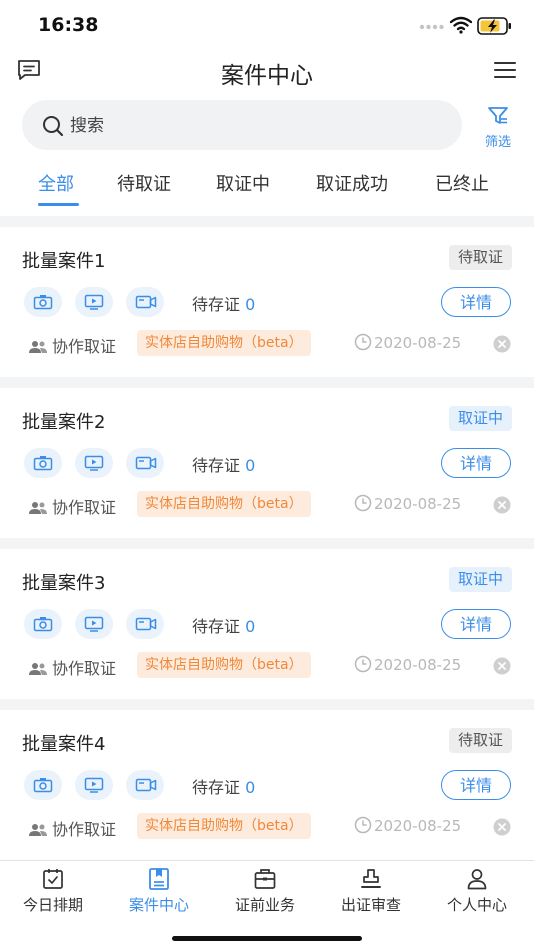  What do you see at coordinates (371, 891) in the screenshot?
I see `tab-certification-review: 出证审查` at bounding box center [371, 891].